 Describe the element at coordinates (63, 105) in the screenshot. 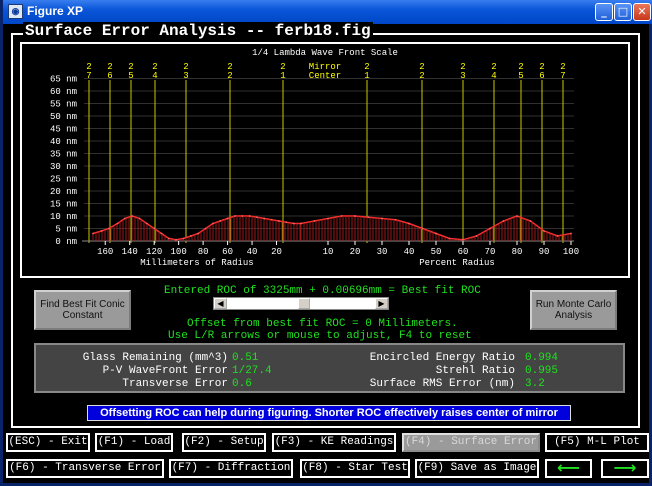

I see `y-tick-label: 55 nm` at that location.